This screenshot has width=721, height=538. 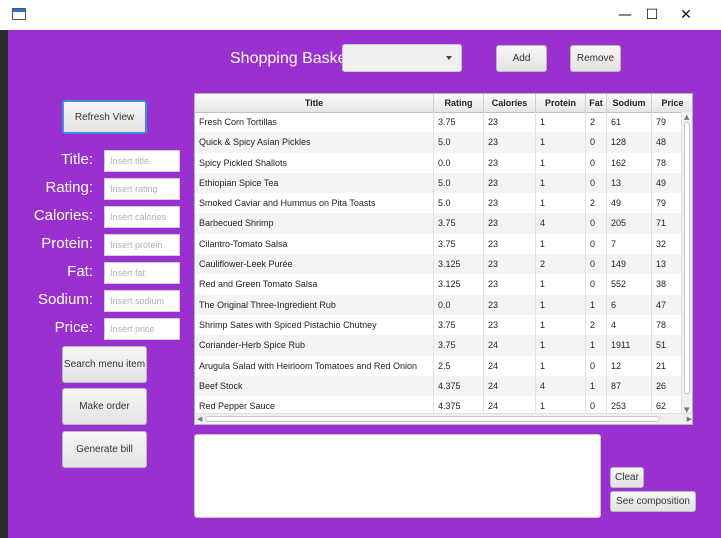 What do you see at coordinates (314, 162) in the screenshot?
I see `table-cell-title: Spicy Pickled Shallots` at bounding box center [314, 162].